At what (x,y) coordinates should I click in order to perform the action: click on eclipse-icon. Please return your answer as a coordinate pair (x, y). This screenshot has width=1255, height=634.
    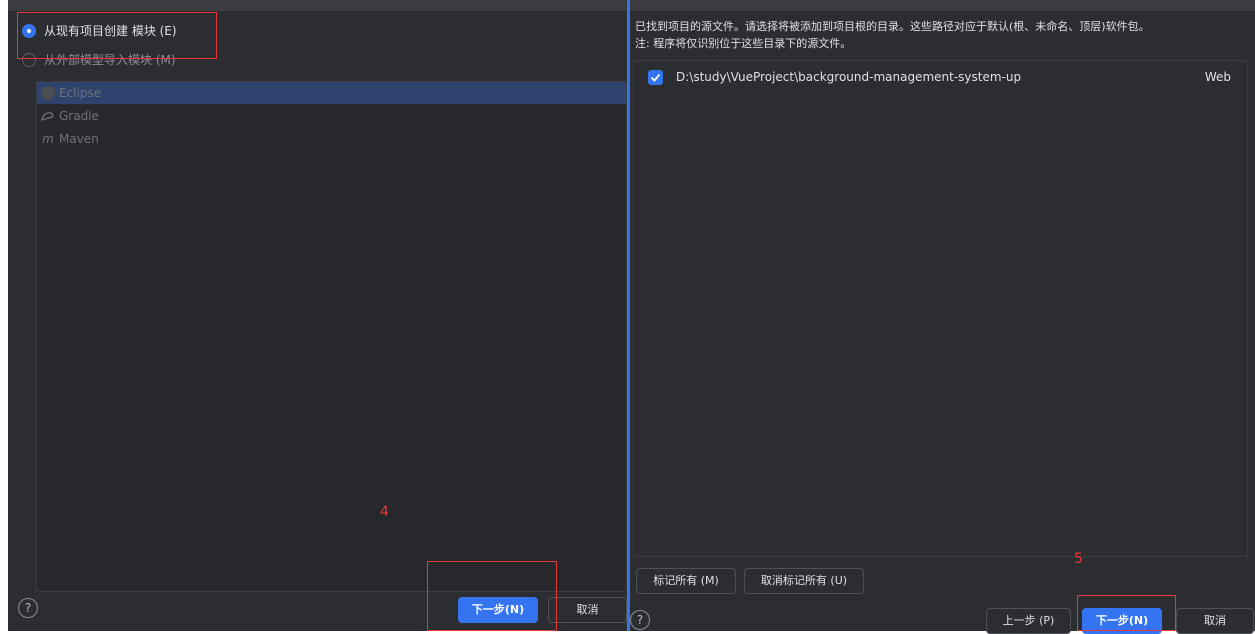
    Looking at the image, I should click on (48, 93).